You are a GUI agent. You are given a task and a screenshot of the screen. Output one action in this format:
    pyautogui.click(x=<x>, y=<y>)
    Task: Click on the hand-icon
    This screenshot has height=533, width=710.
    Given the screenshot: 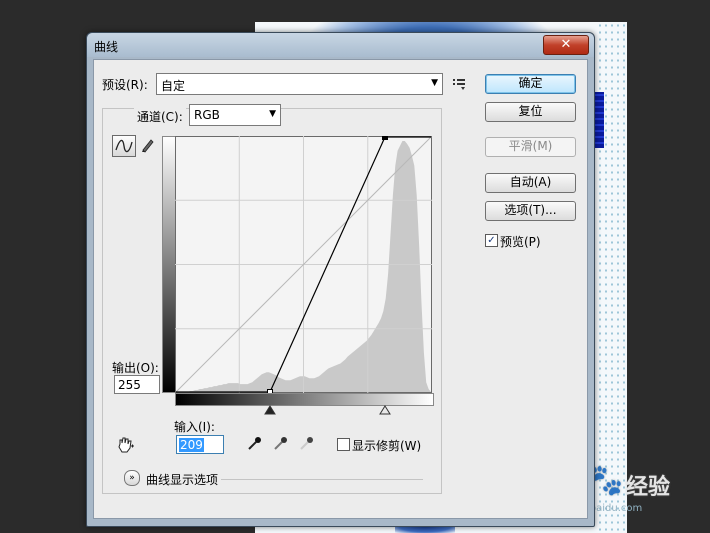 What is the action you would take?
    pyautogui.click(x=126, y=445)
    